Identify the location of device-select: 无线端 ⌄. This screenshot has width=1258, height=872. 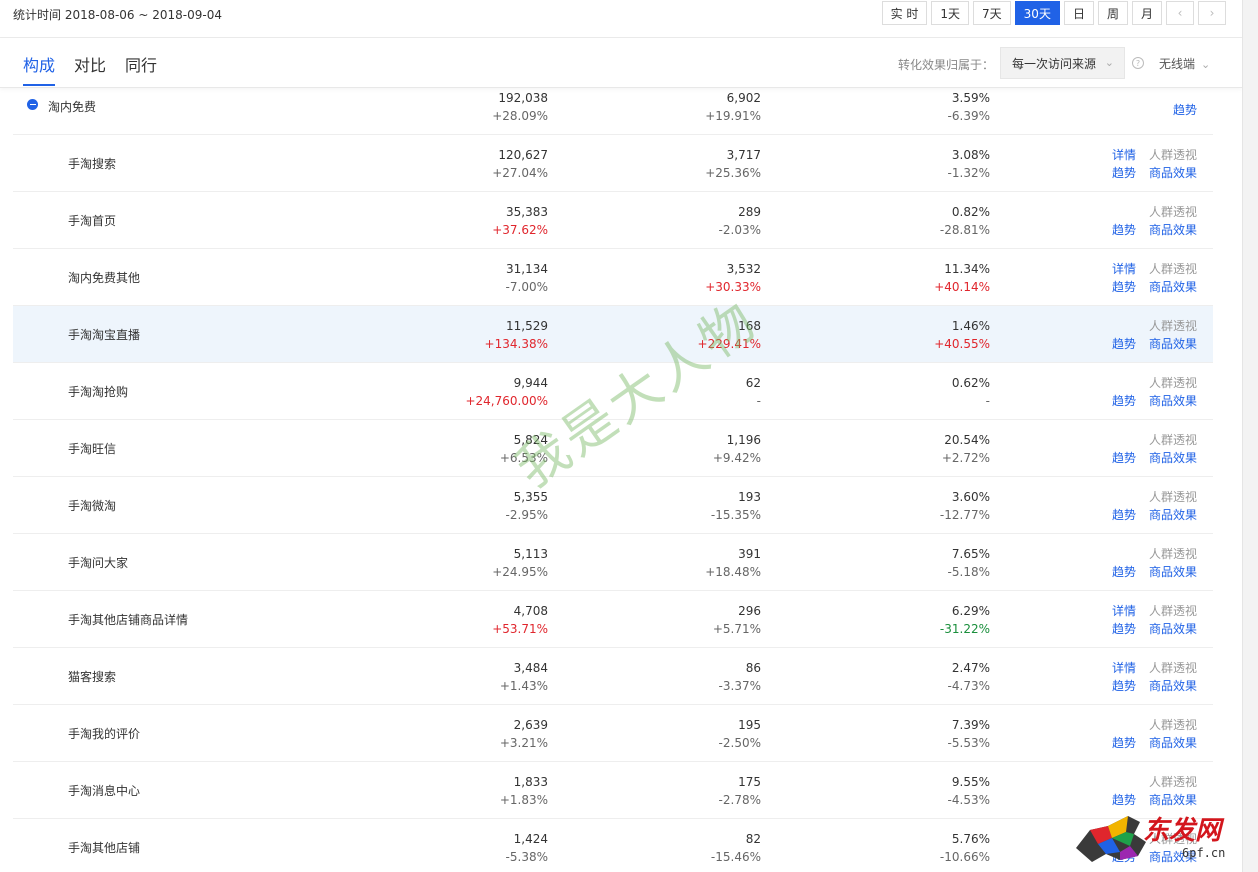
(1184, 63).